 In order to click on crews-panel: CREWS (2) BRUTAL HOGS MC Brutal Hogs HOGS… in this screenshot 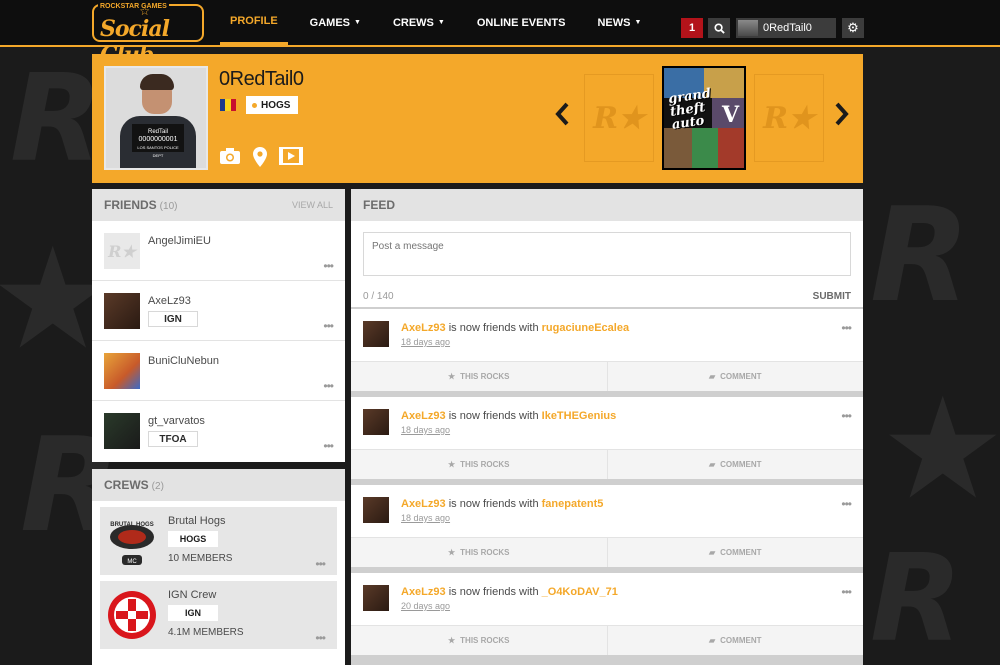, I will do `click(218, 567)`.